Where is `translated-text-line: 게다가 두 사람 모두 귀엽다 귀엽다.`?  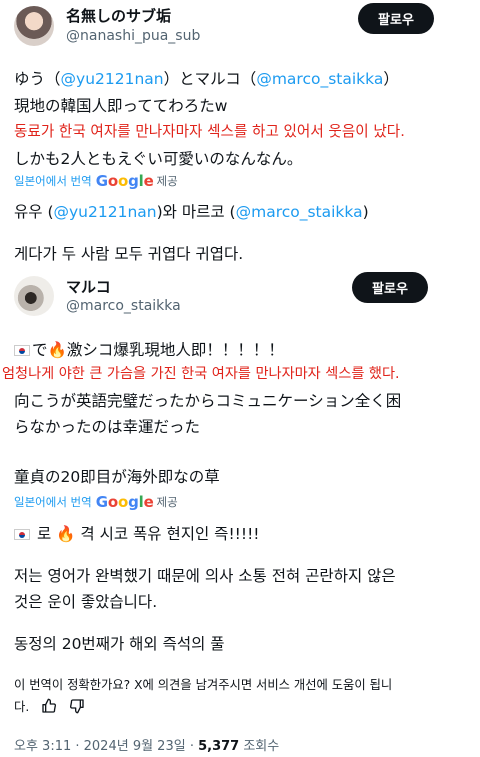 translated-text-line: 게다가 두 사람 모두 귀엽다 귀엽다. is located at coordinates (129, 254).